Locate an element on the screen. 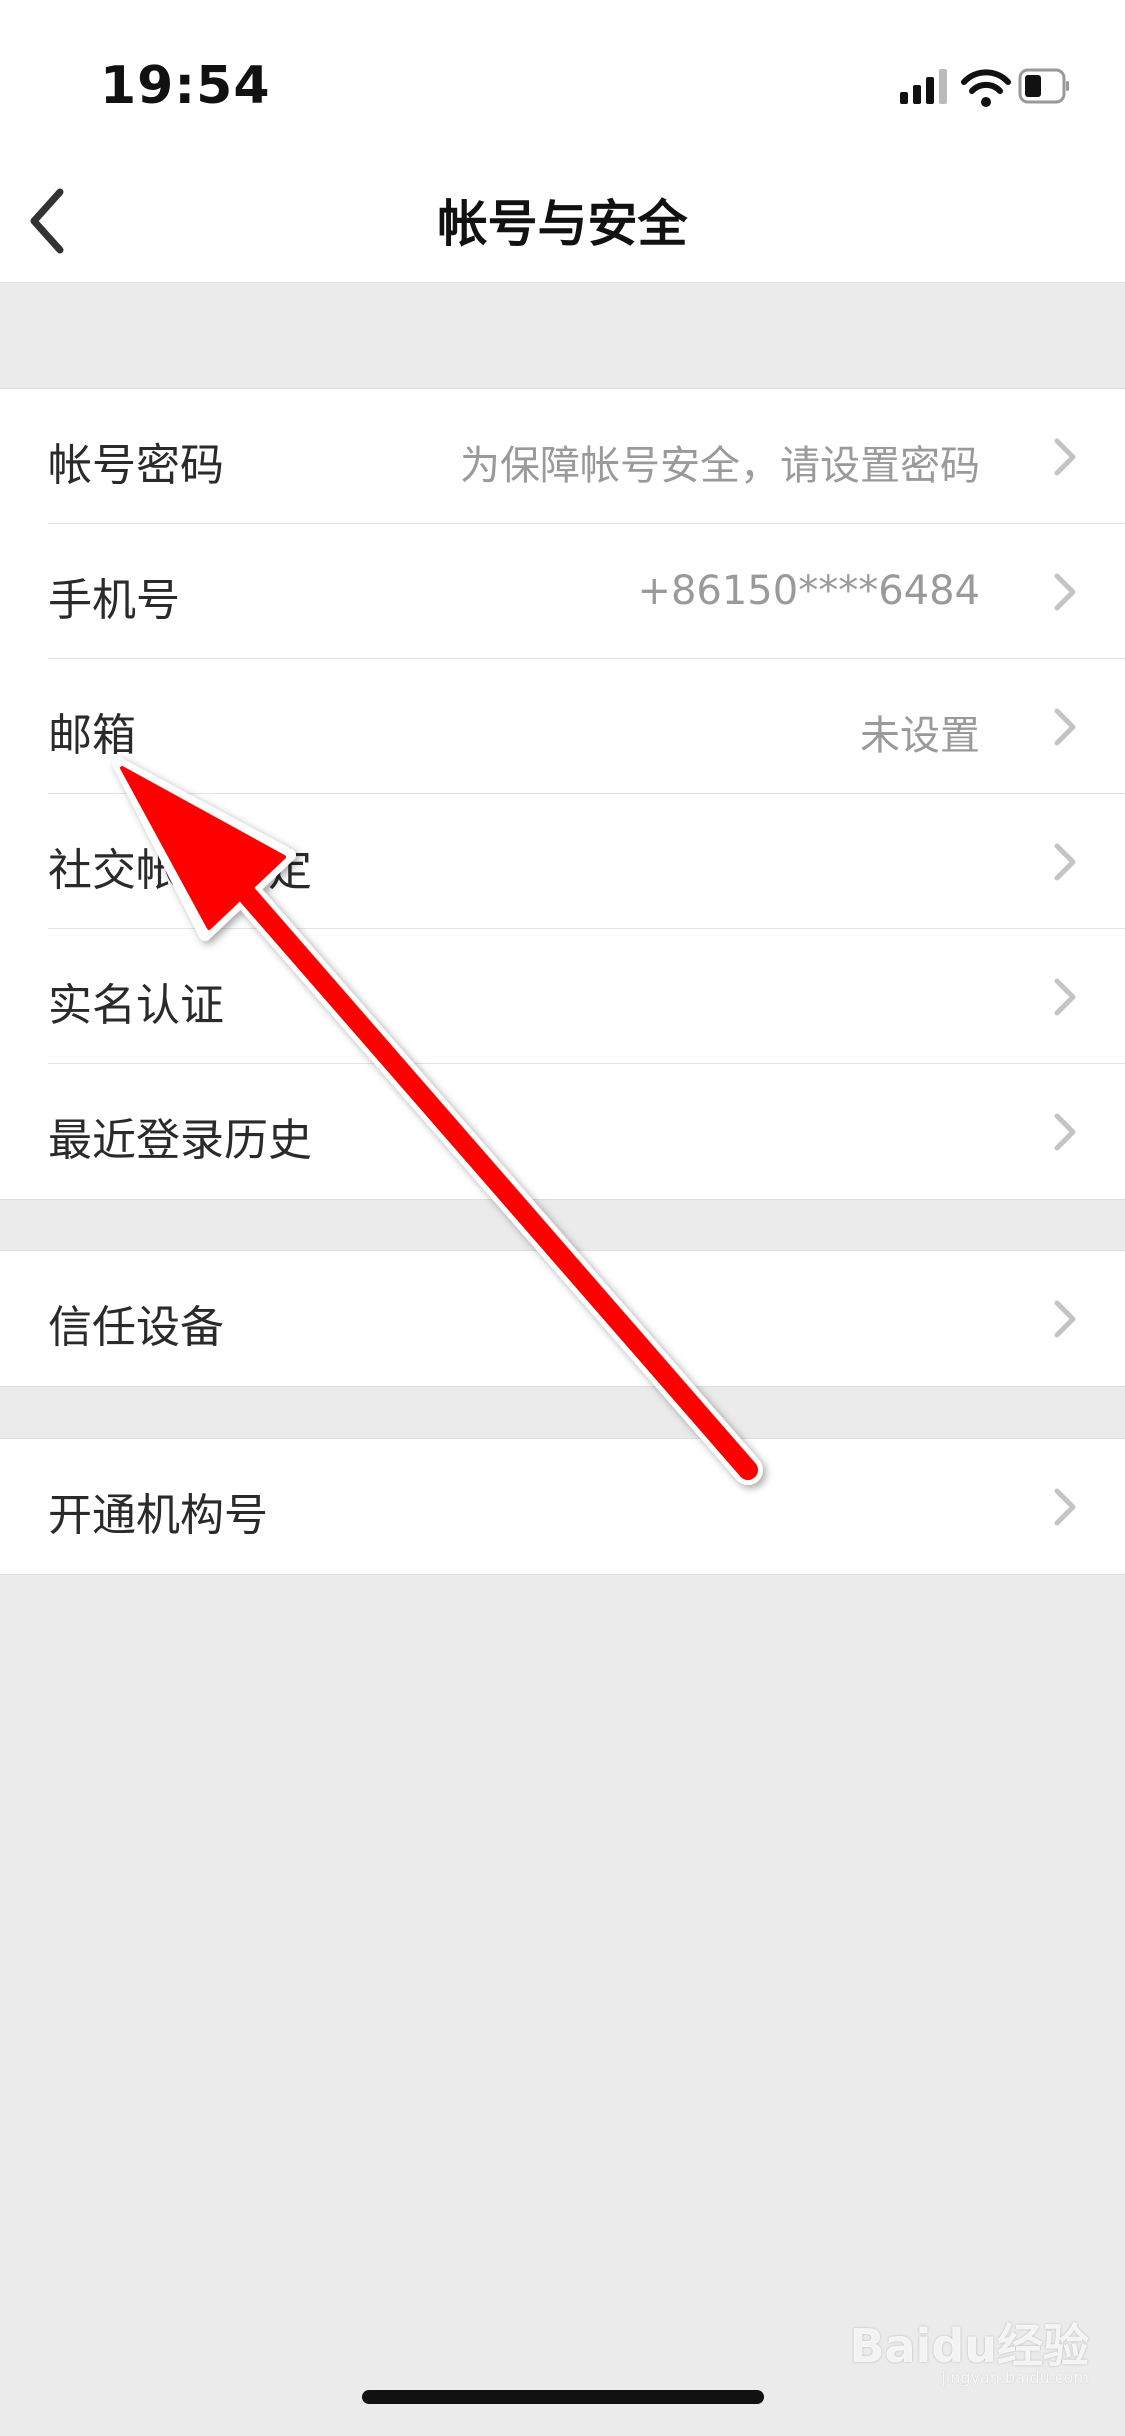 This screenshot has width=1125, height=2436. row-label: 帐号密码 is located at coordinates (136, 465).